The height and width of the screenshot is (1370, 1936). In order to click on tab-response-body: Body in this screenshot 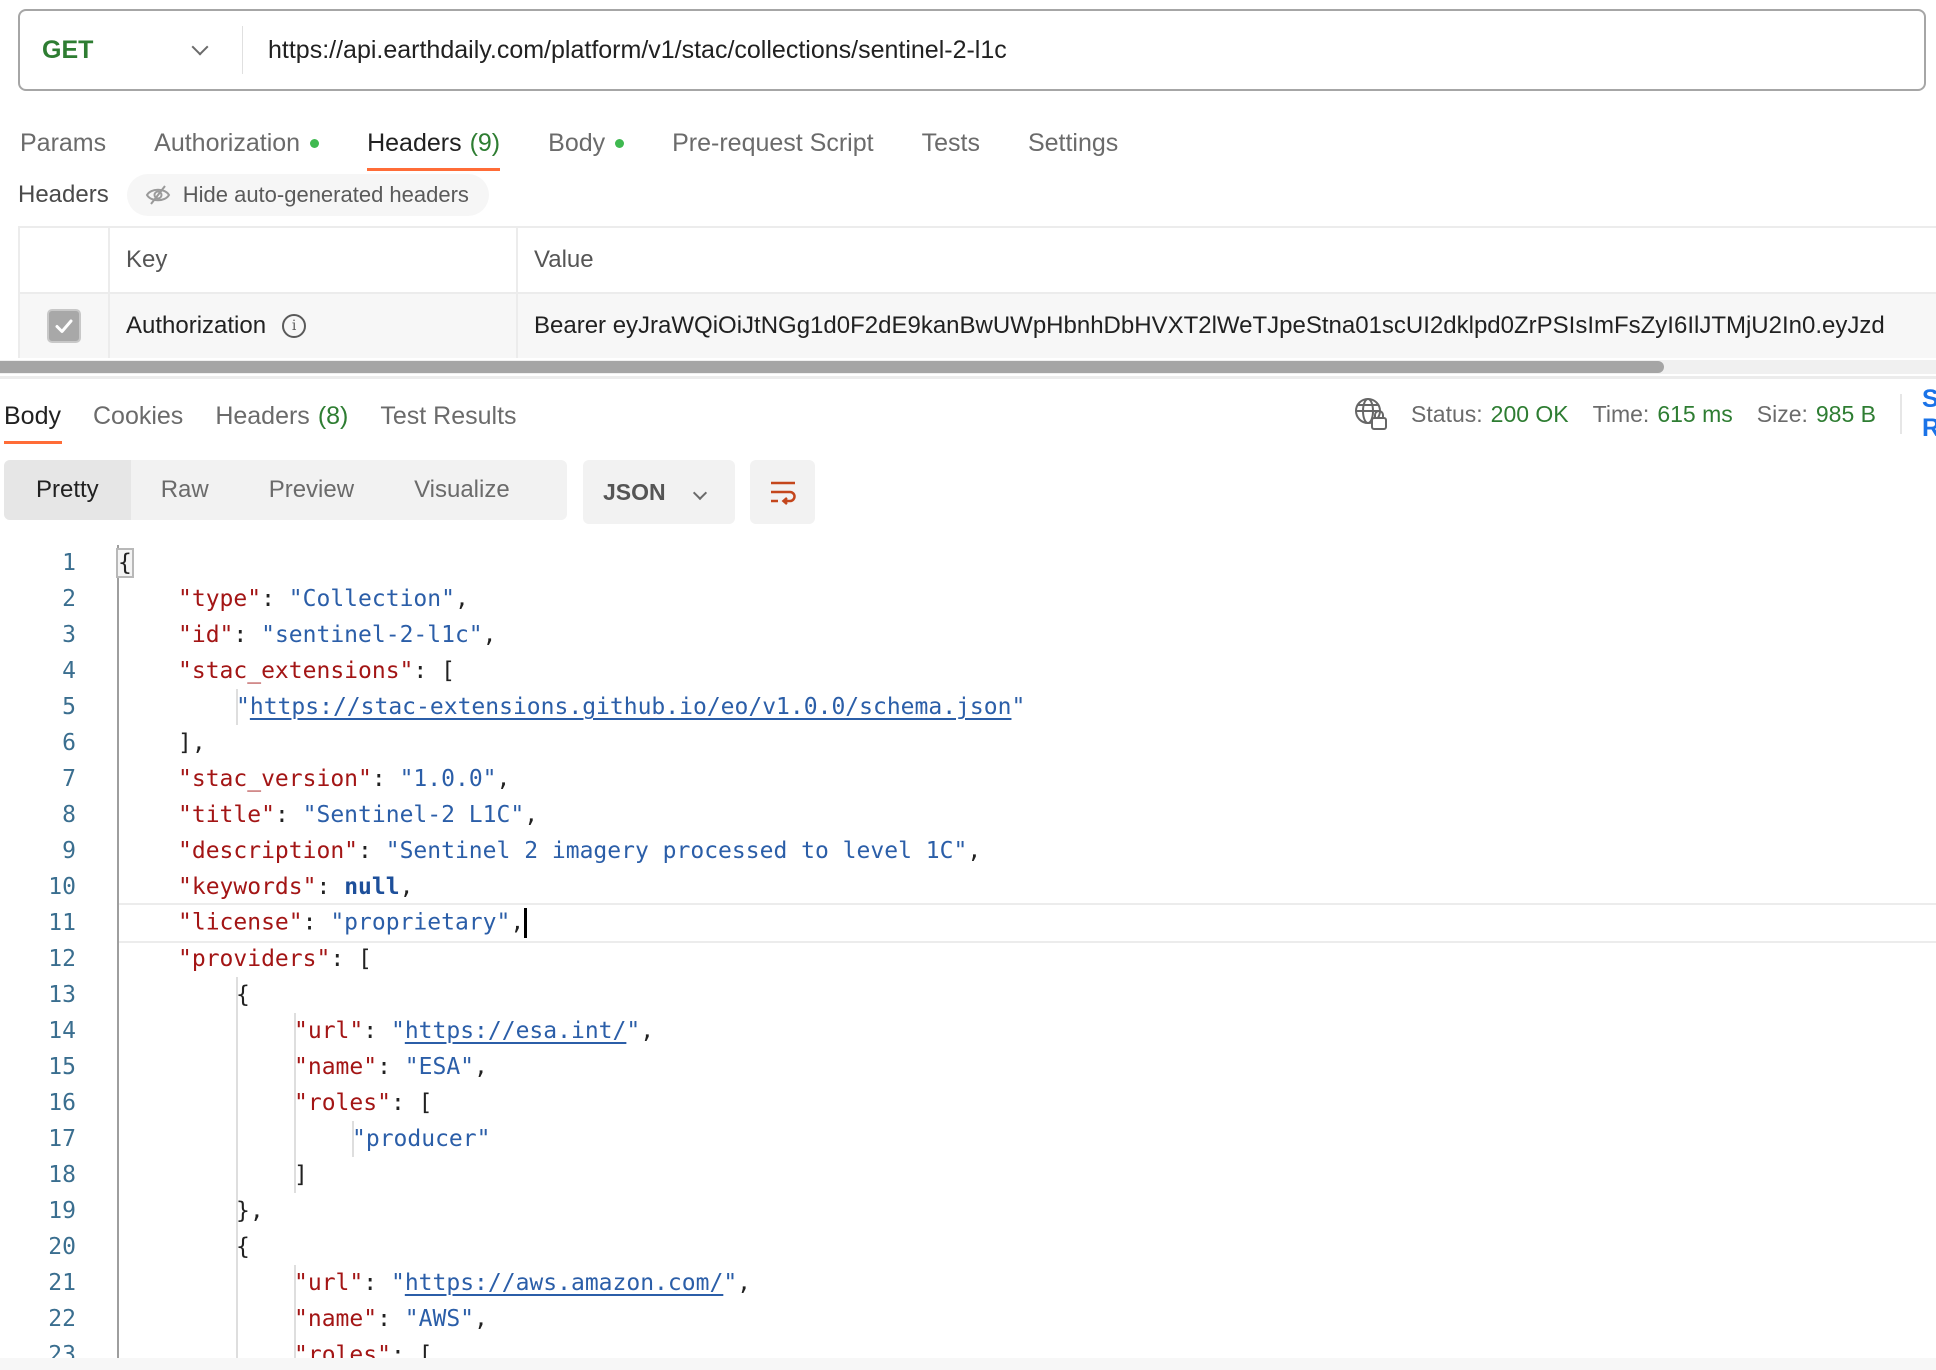, I will do `click(33, 416)`.